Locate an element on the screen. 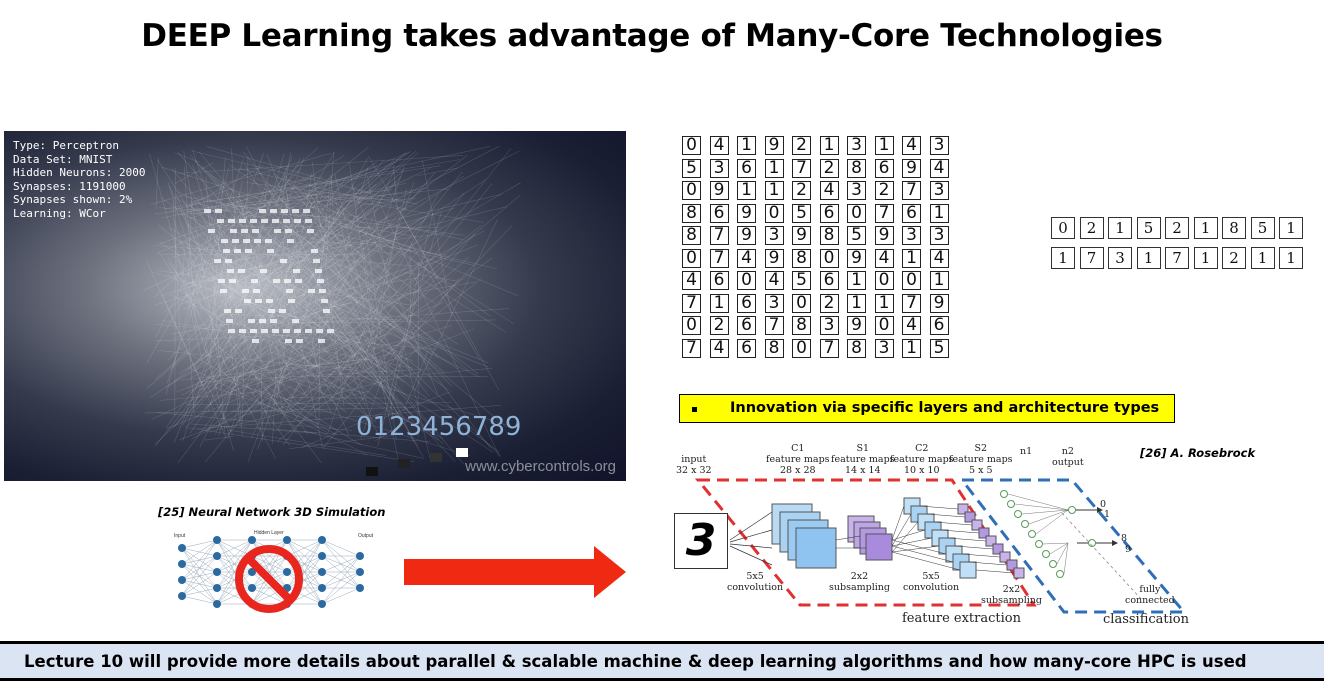 The height and width of the screenshot is (688, 1324). nn-label-output: Output is located at coordinates (366, 536).